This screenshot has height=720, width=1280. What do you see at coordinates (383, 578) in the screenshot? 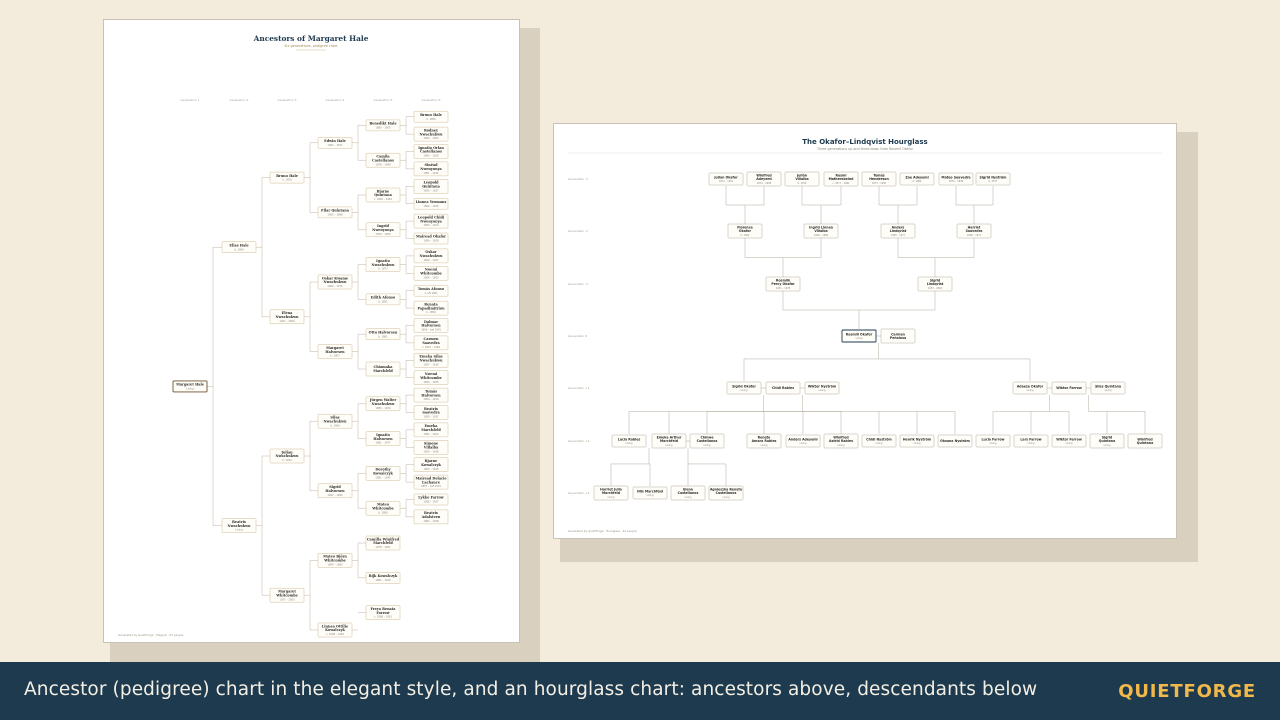
I see `pedigree-person-box: Rijk Kowalczyk1882 – 1918` at bounding box center [383, 578].